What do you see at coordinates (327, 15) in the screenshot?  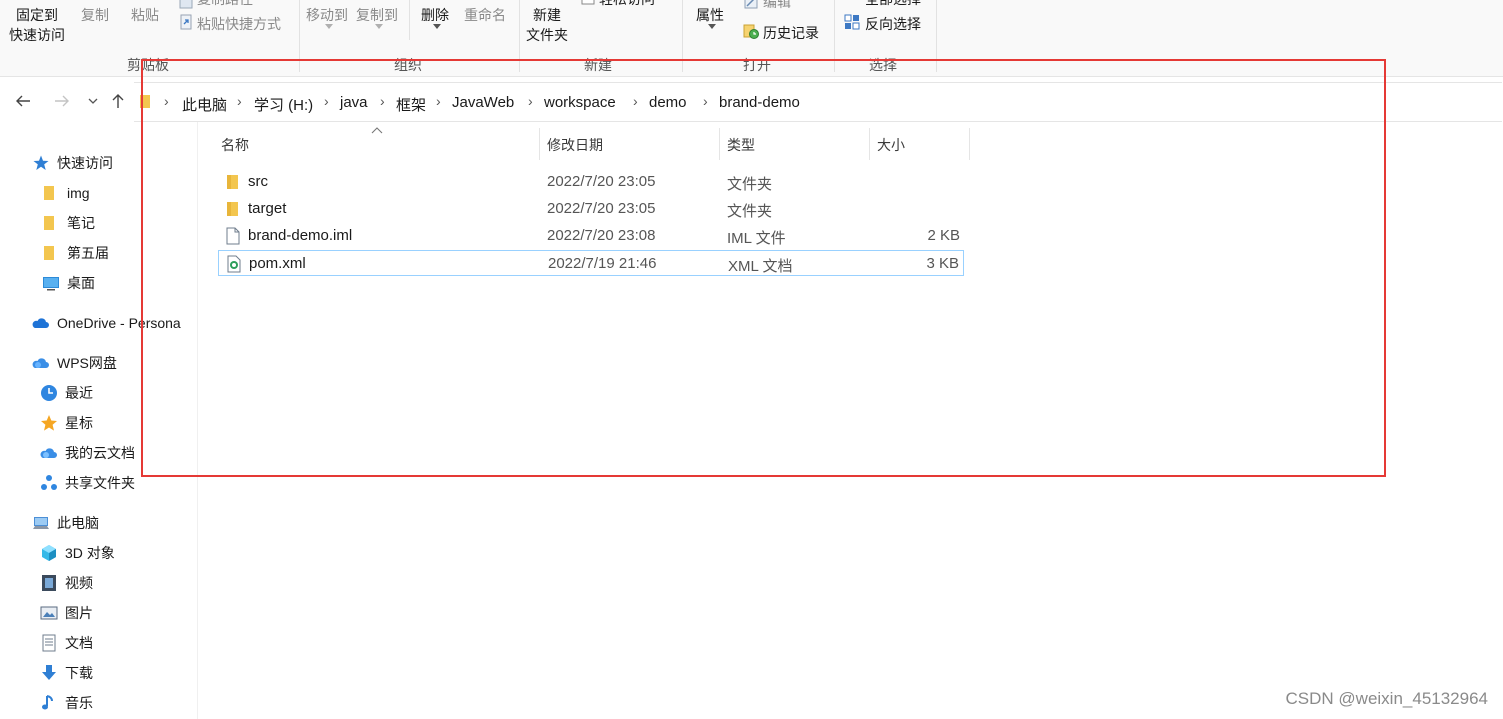 I see `move-to-button: 移动到` at bounding box center [327, 15].